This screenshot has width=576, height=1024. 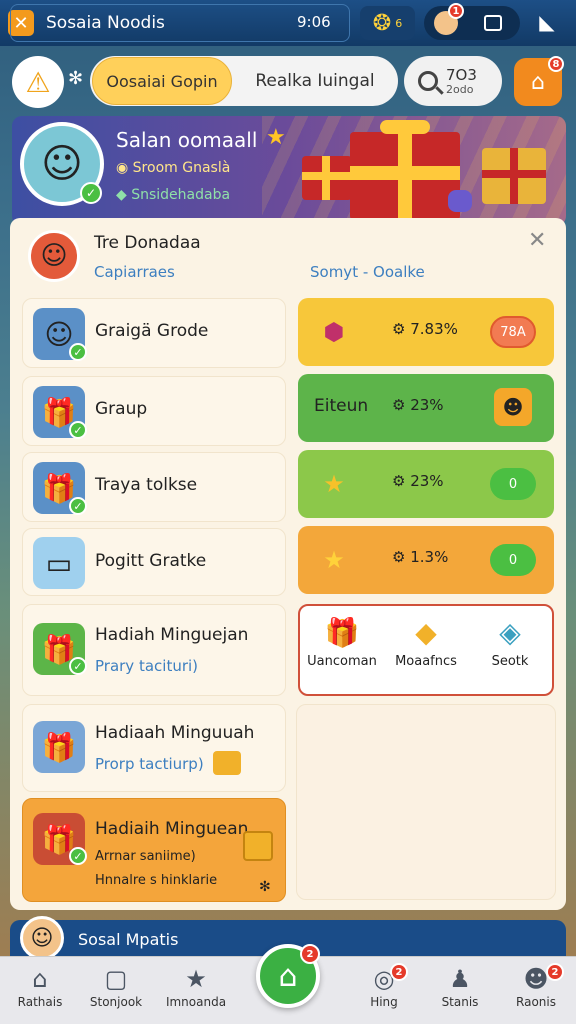 What do you see at coordinates (147, 243) in the screenshot?
I see `panel-title: Tre Donadaa` at bounding box center [147, 243].